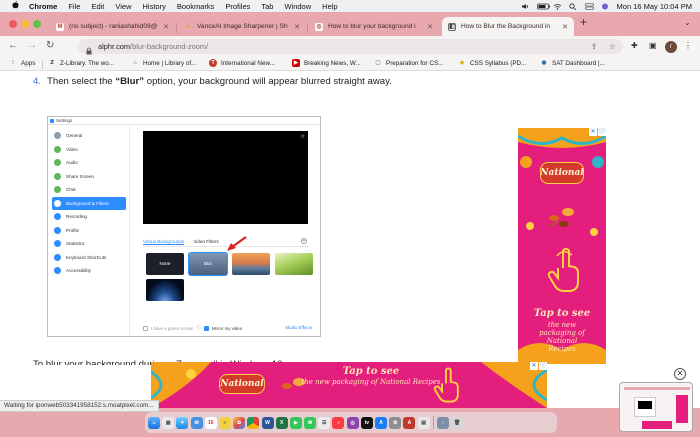 This screenshot has width=700, height=437. I want to click on tab-search-chevron-icon: ⌄, so click(687, 22).